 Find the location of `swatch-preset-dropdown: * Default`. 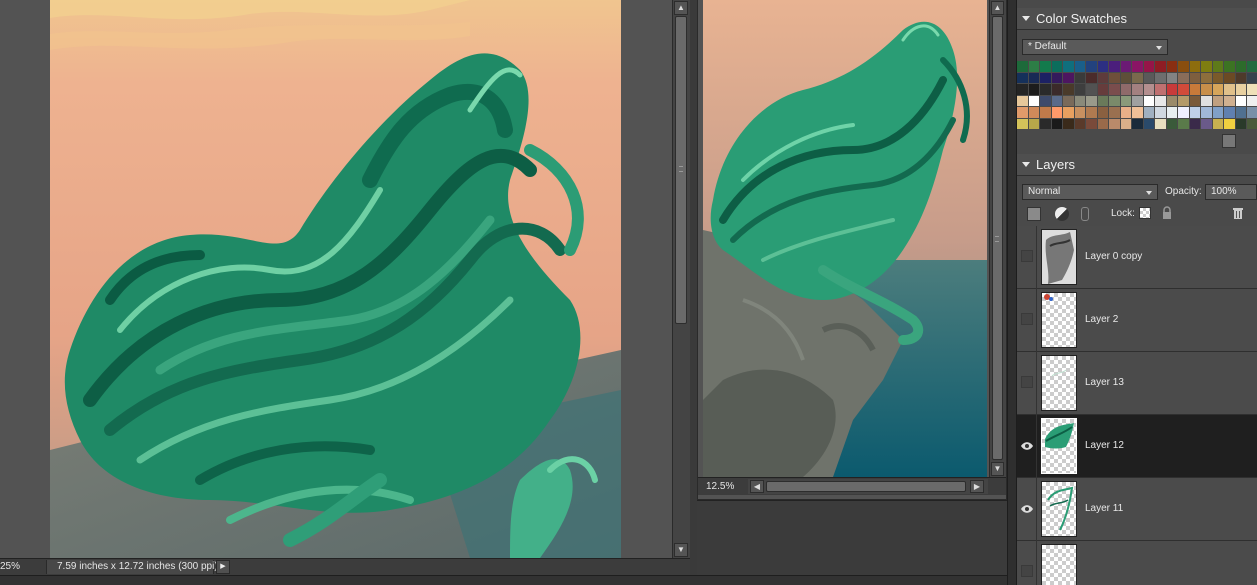

swatch-preset-dropdown: * Default is located at coordinates (1095, 47).